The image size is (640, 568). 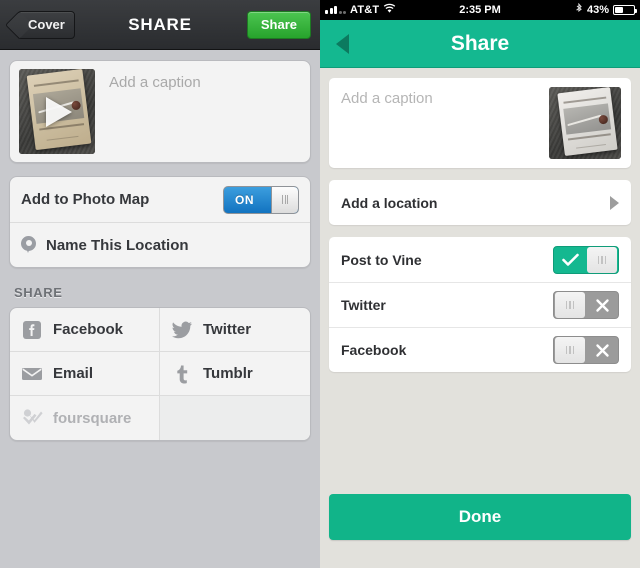 What do you see at coordinates (228, 373) in the screenshot?
I see `share-service-label: Tumblr` at bounding box center [228, 373].